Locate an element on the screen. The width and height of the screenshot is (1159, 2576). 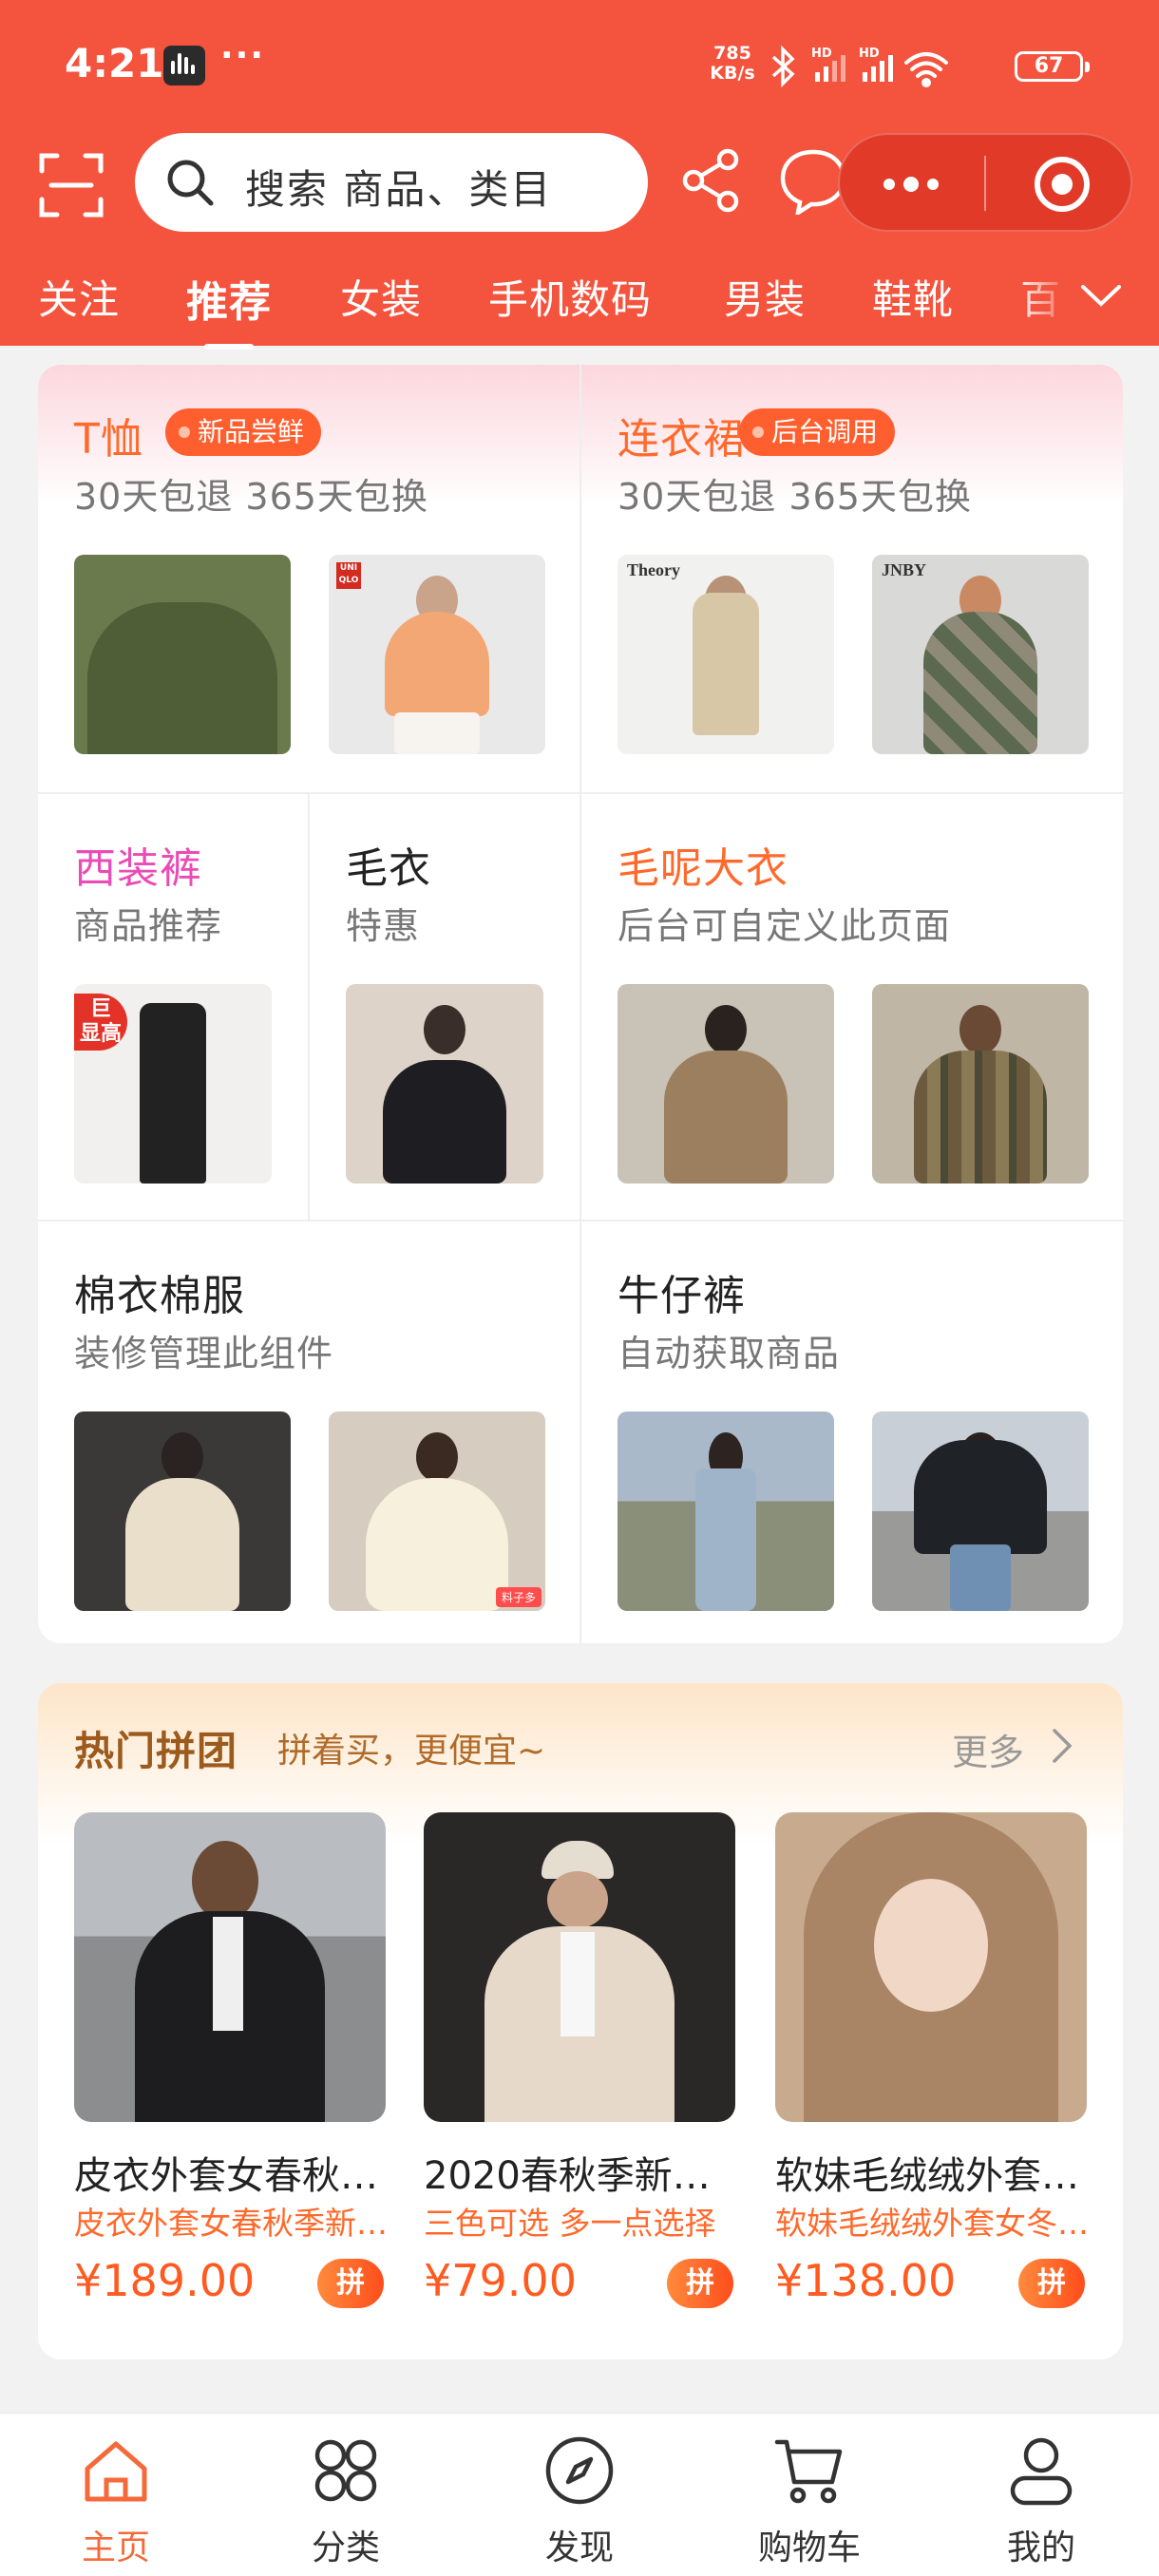
category-card-jeans: 牛仔裤 自动获取商品 is located at coordinates (852, 1432).